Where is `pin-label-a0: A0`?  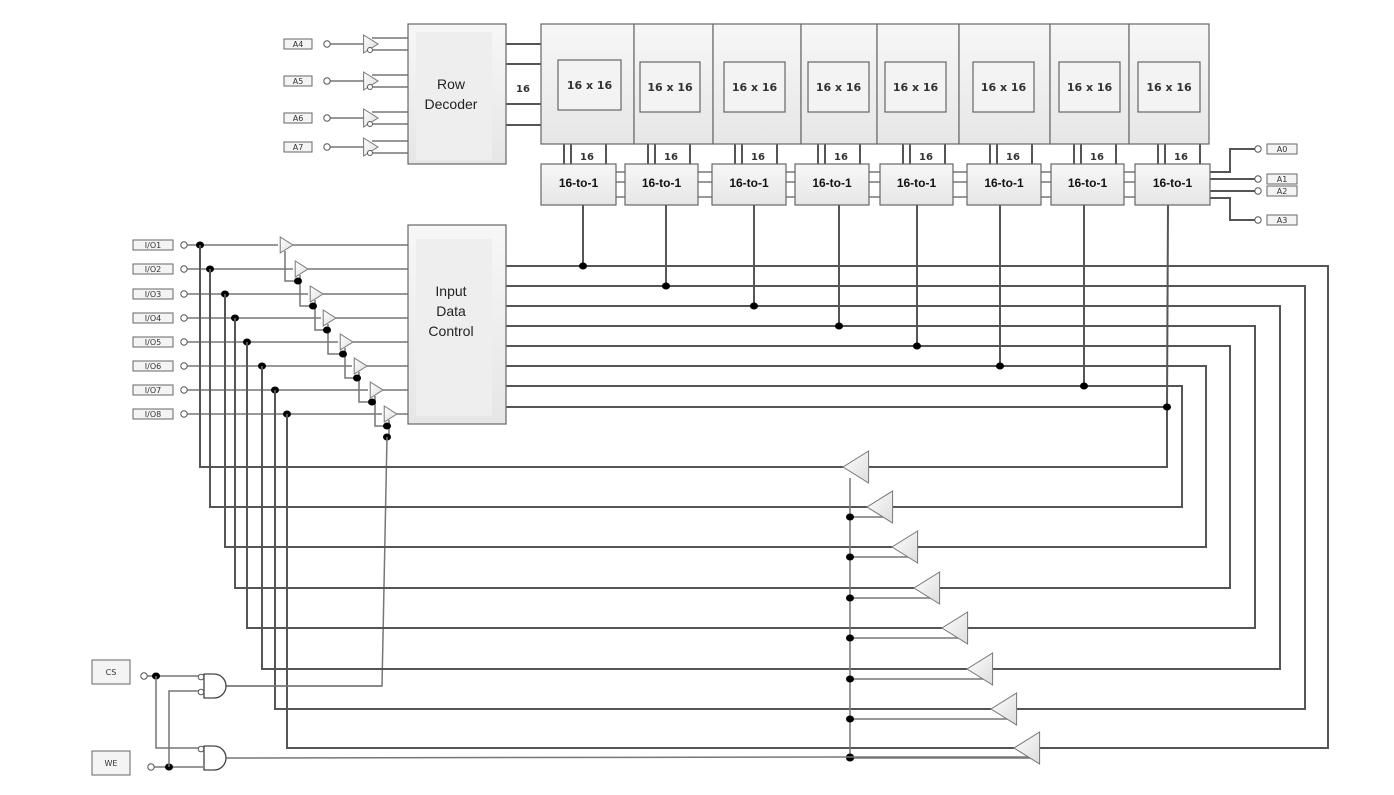
pin-label-a0: A0 is located at coordinates (1282, 149).